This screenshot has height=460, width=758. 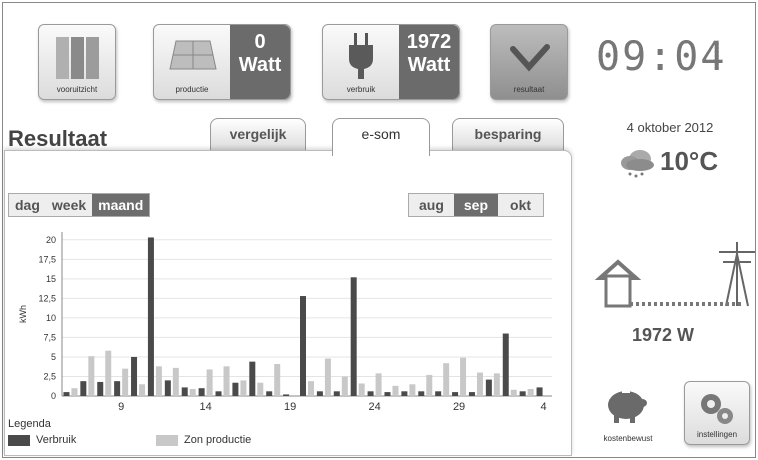 What do you see at coordinates (361, 89) in the screenshot?
I see `verbruik-label: verbruik` at bounding box center [361, 89].